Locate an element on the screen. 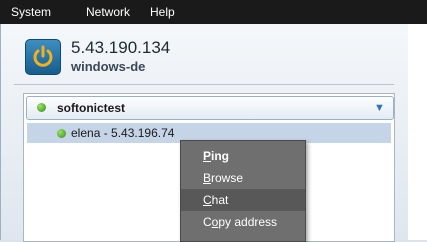 The image size is (427, 242). menu-item-copy-address: Copy address is located at coordinates (243, 222).